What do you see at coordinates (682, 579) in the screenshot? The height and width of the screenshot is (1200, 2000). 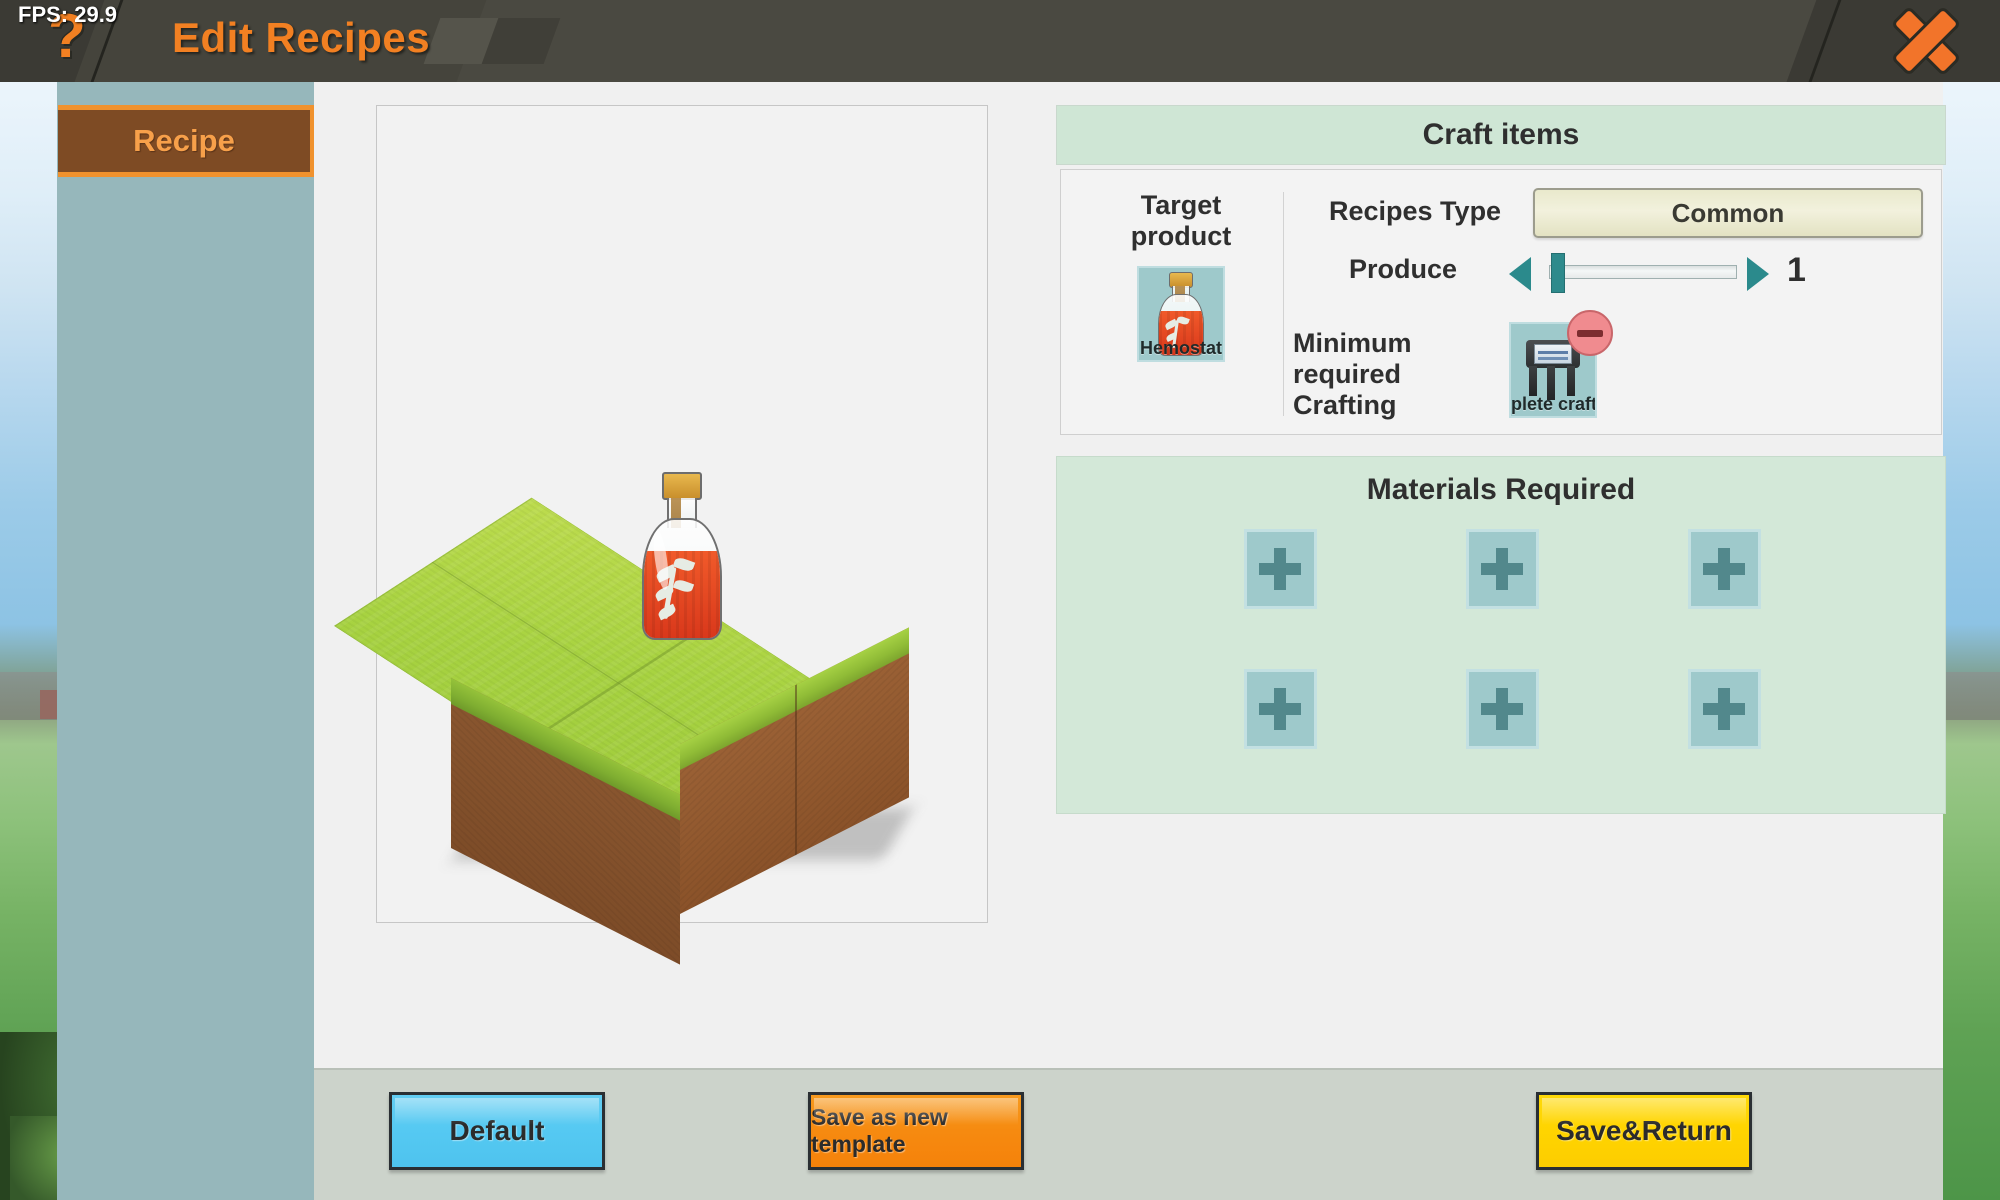 I see `bottle-body` at bounding box center [682, 579].